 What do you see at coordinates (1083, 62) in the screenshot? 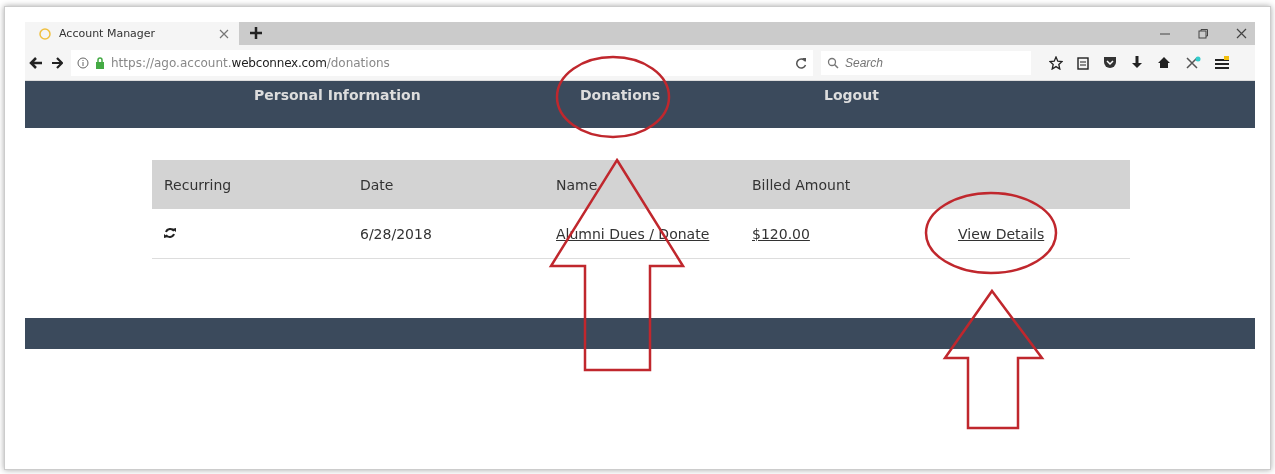
I see `clipboard-icon` at bounding box center [1083, 62].